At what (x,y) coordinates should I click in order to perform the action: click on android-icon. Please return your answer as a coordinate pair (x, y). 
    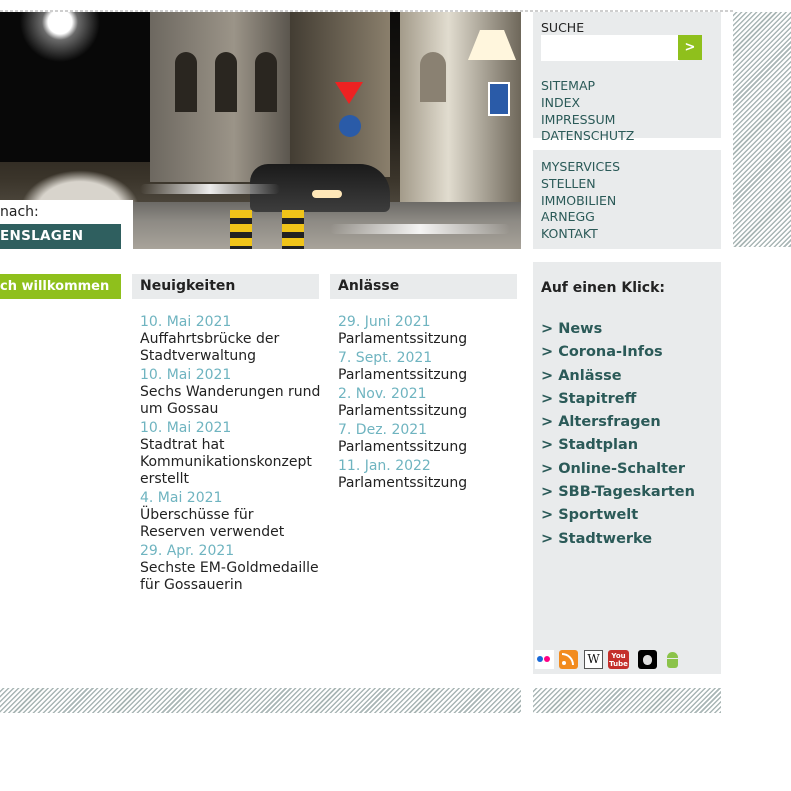
    Looking at the image, I should click on (672, 659).